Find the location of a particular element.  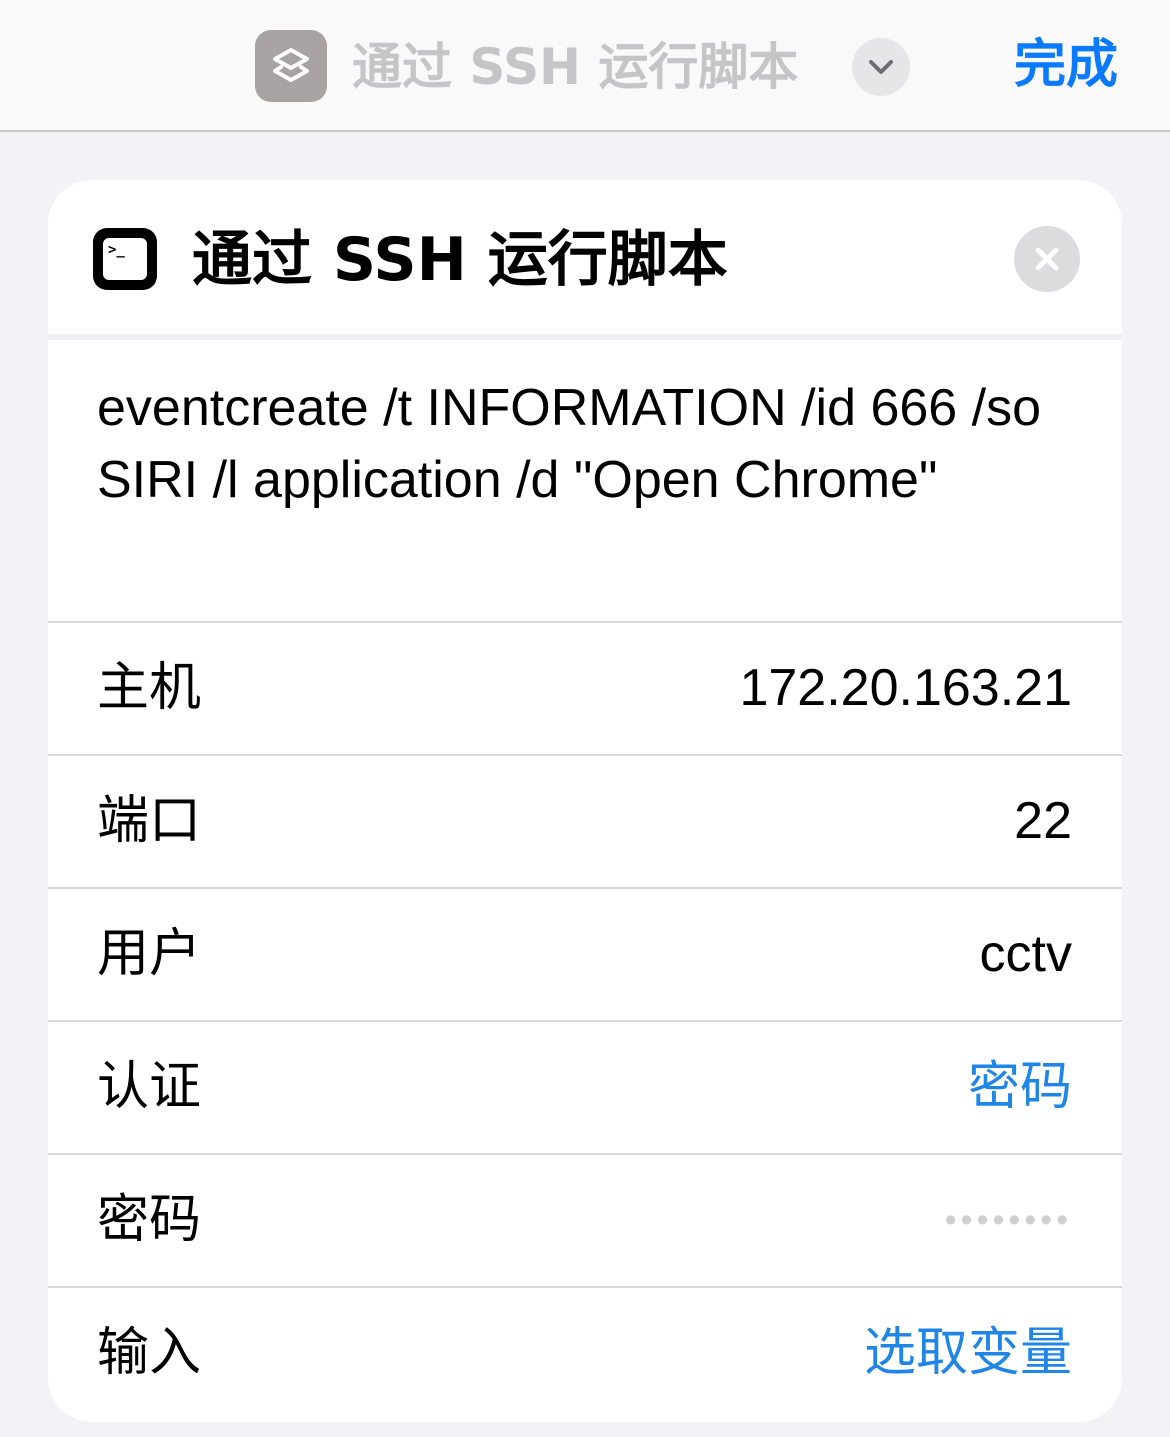

layers-glyph is located at coordinates (291, 65).